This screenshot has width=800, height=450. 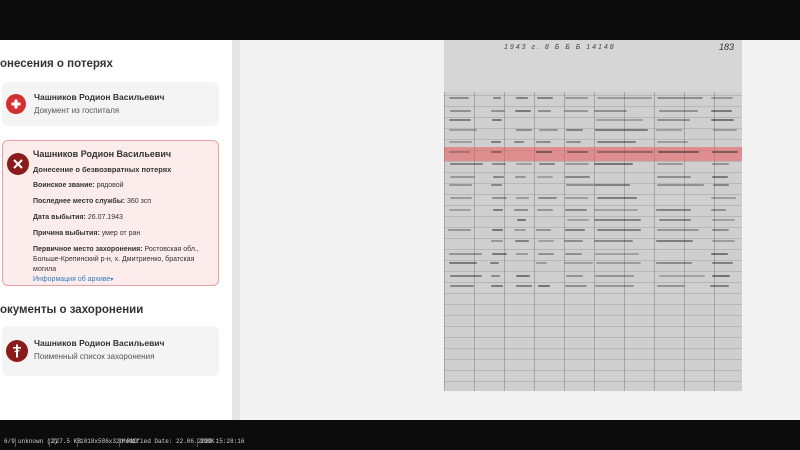 What do you see at coordinates (73, 279) in the screenshot?
I see `archive-info-link: Информация об архиве▾` at bounding box center [73, 279].